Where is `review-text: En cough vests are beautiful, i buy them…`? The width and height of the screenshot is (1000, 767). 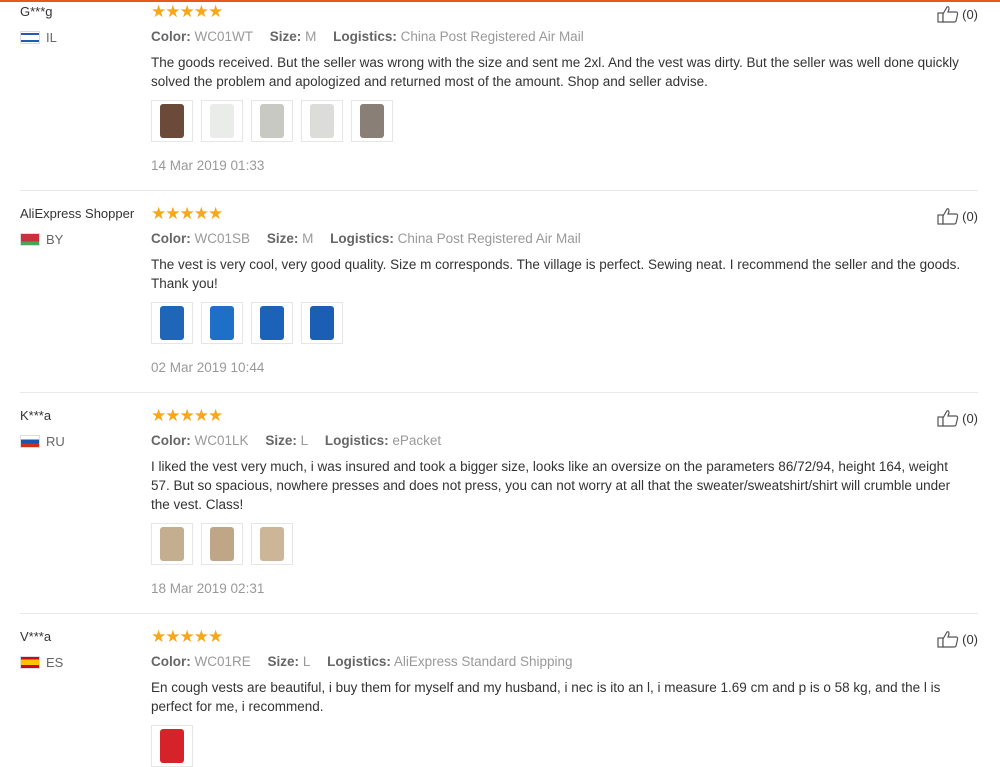
review-text: En cough vests are beautiful, i buy them… is located at coordinates (546, 697).